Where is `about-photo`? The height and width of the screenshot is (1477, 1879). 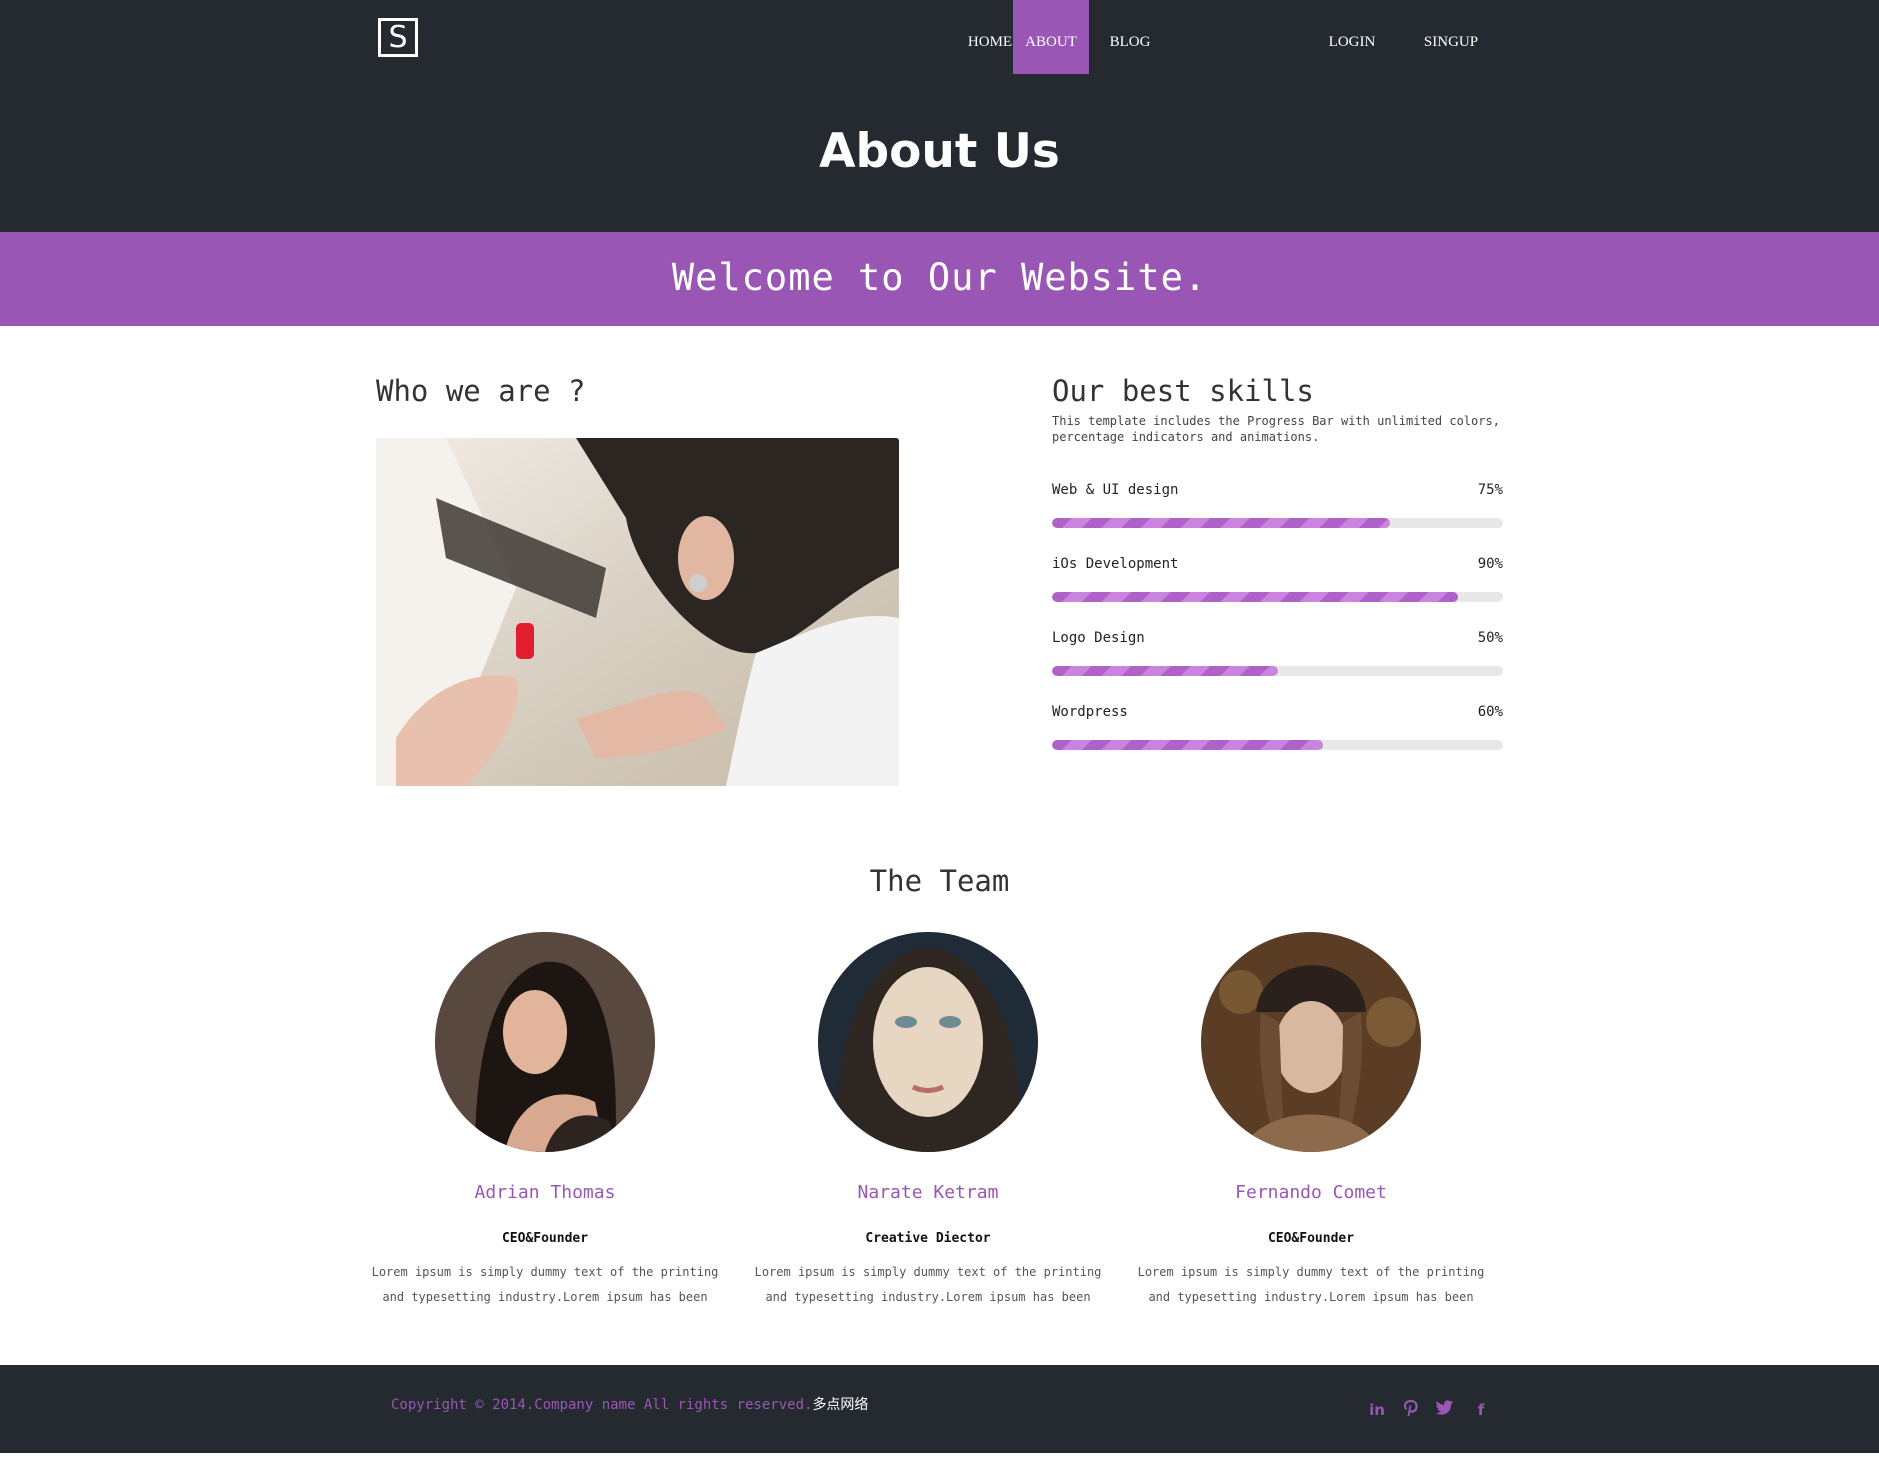
about-photo is located at coordinates (637, 612).